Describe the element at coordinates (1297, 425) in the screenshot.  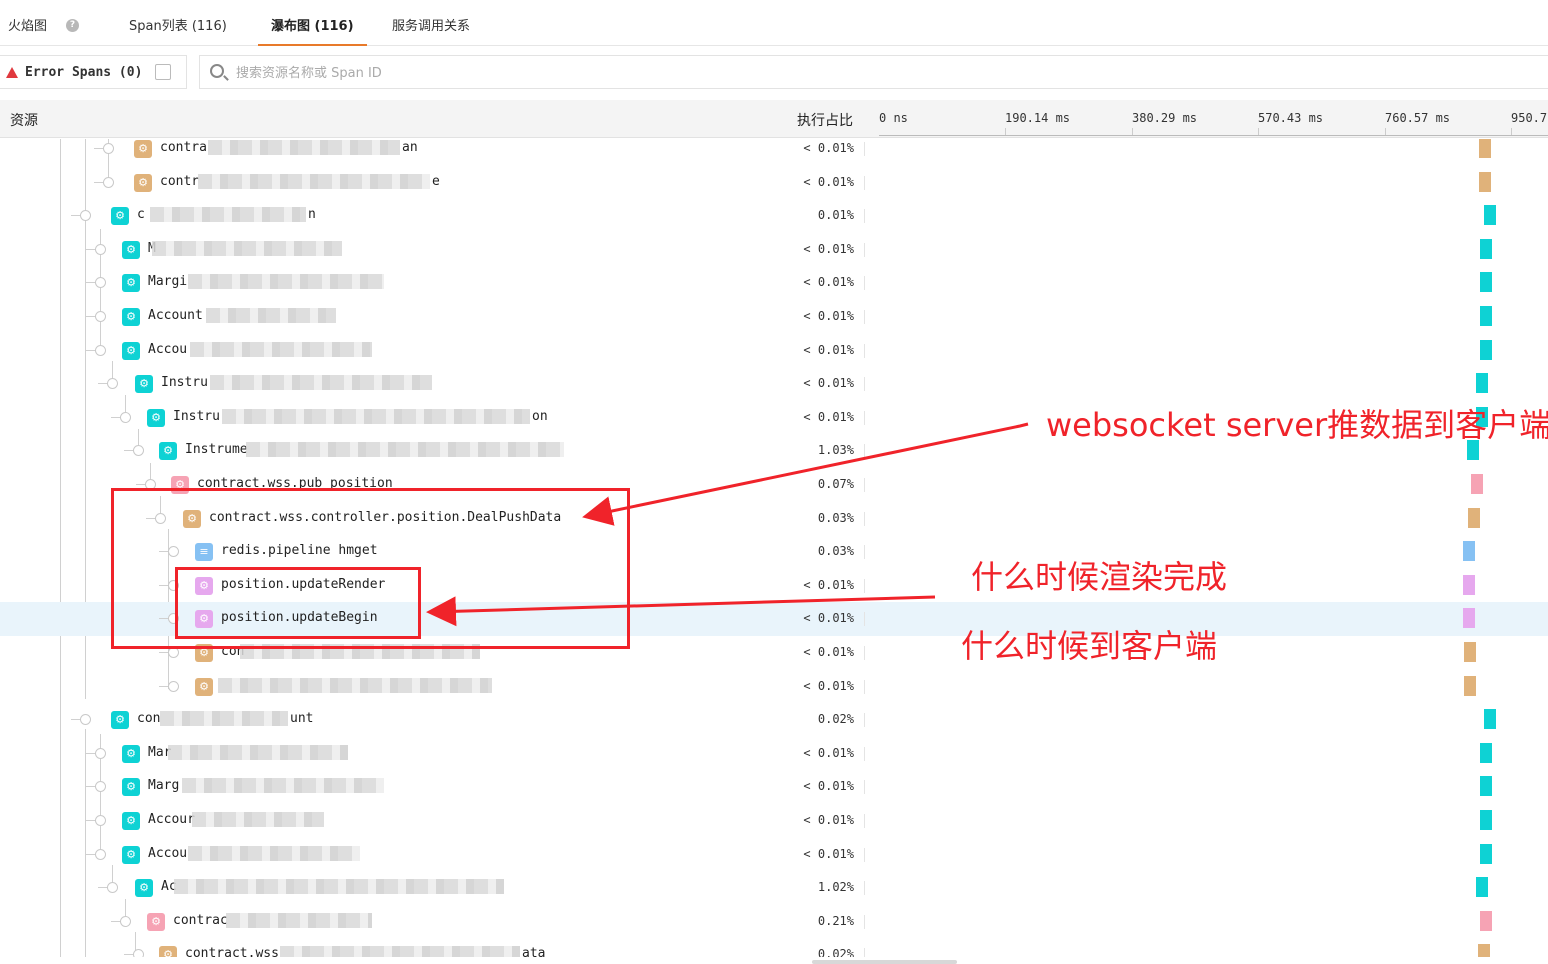
I see `annotation-push: websocket server推数据到客户端` at that location.